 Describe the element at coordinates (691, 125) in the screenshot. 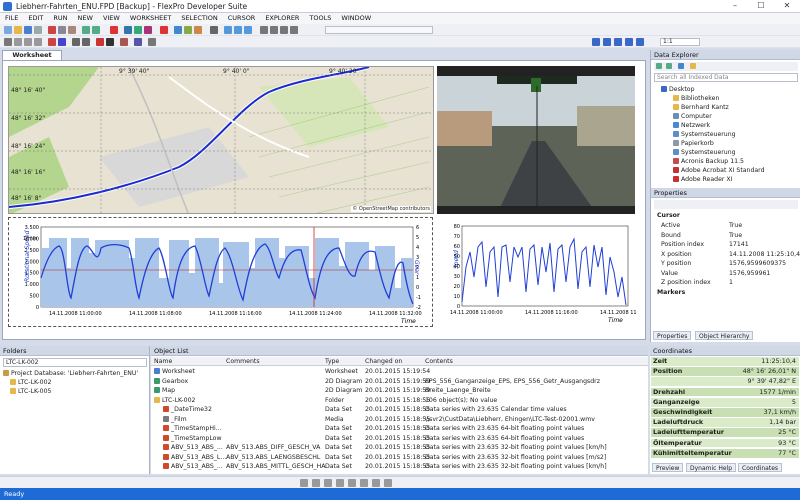

I see `tree-item: Netzwerk` at that location.